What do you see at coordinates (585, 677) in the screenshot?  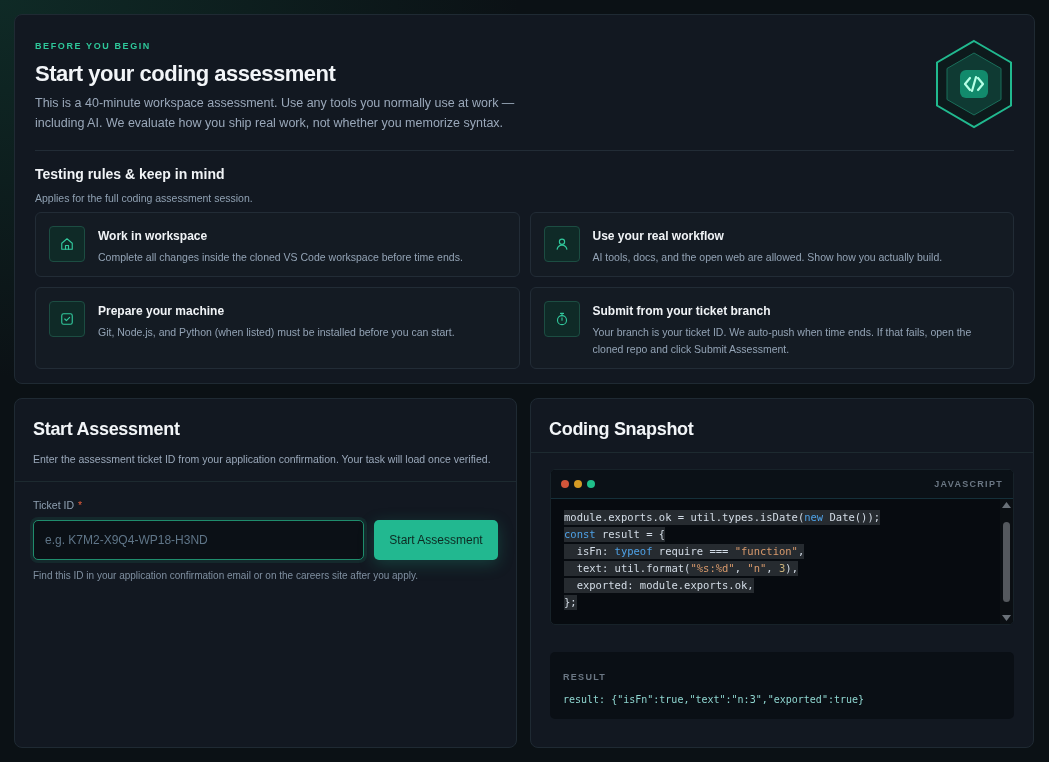 I see `result-label: RESULT` at bounding box center [585, 677].